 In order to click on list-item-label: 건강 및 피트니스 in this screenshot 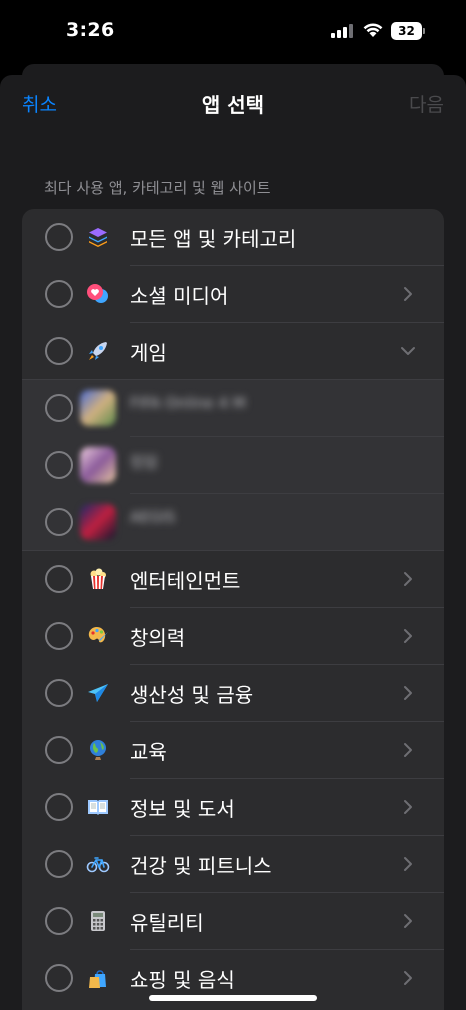, I will do `click(201, 866)`.